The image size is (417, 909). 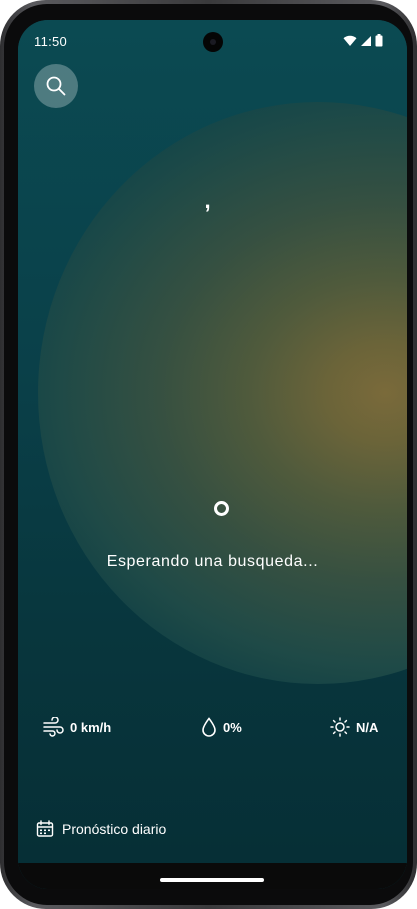 I want to click on search-button, so click(x=56, y=86).